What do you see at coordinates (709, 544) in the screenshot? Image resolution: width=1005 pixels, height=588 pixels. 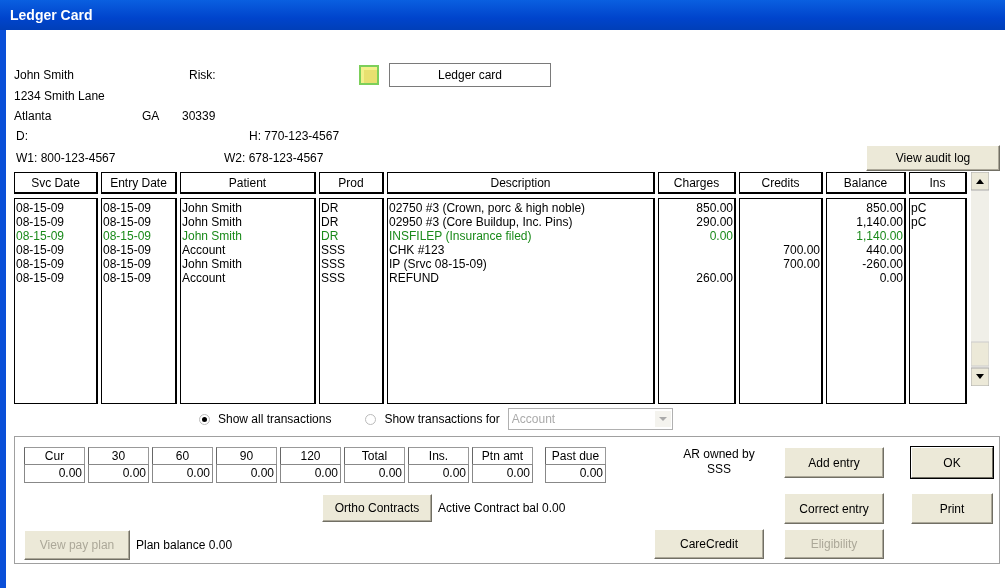 I see `carecredit-button: CareCredit` at bounding box center [709, 544].